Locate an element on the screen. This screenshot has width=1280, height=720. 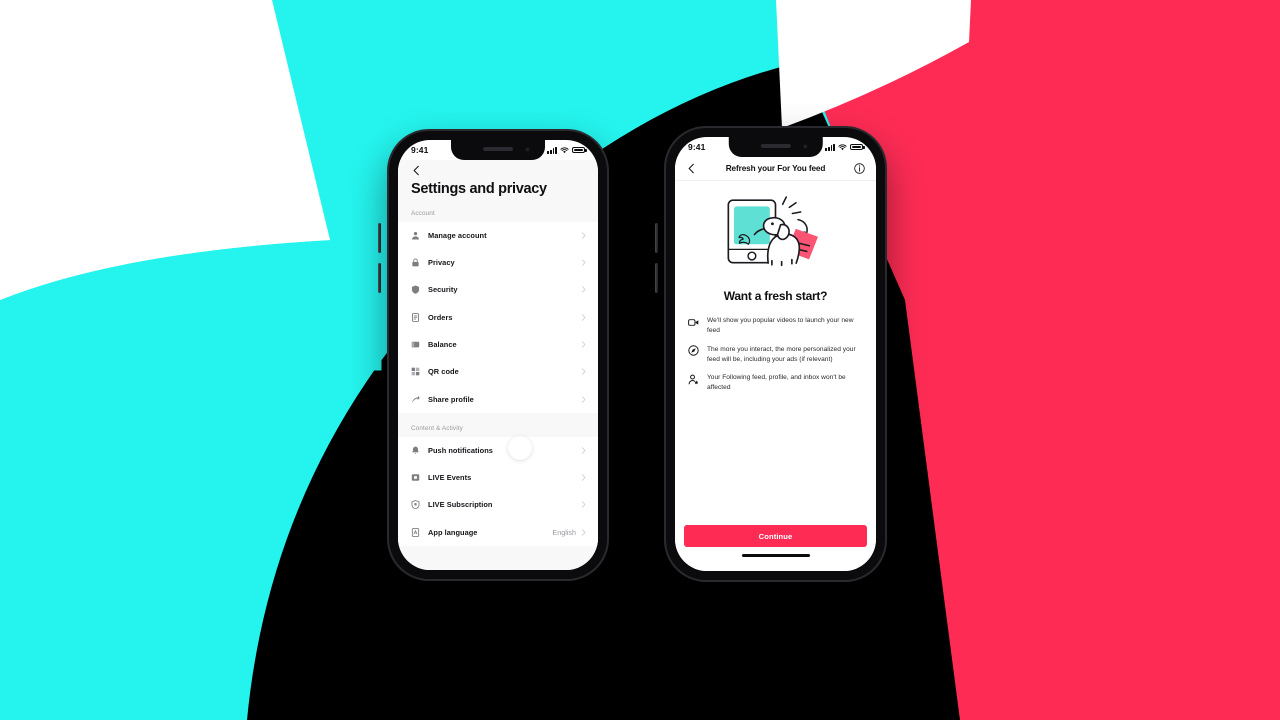
phone-left-volume-button is located at coordinates (379, 238).